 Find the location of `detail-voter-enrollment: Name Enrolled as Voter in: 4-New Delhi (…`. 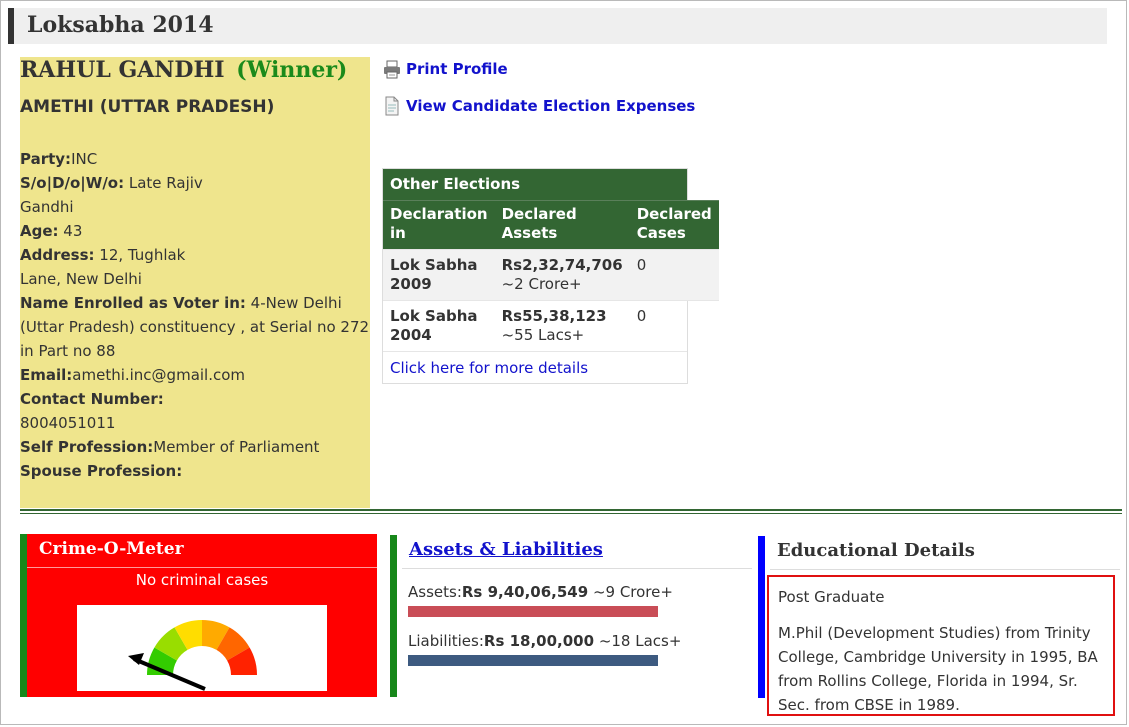

detail-voter-enrollment: Name Enrolled as Voter in: 4-New Delhi (… is located at coordinates (195, 327).